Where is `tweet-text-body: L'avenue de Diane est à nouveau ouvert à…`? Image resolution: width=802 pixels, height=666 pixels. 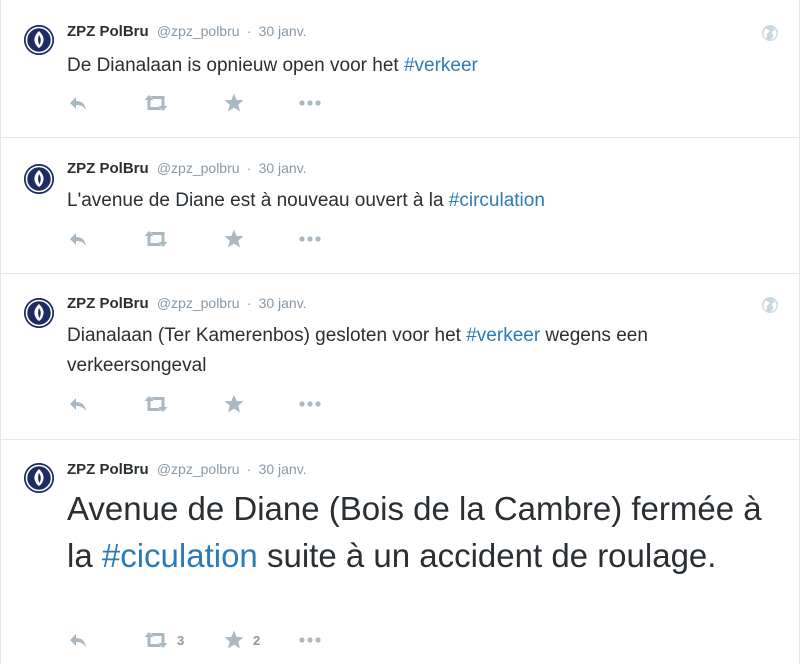
tweet-text-body: L'avenue de Diane est à nouveau ouvert à… is located at coordinates (258, 200).